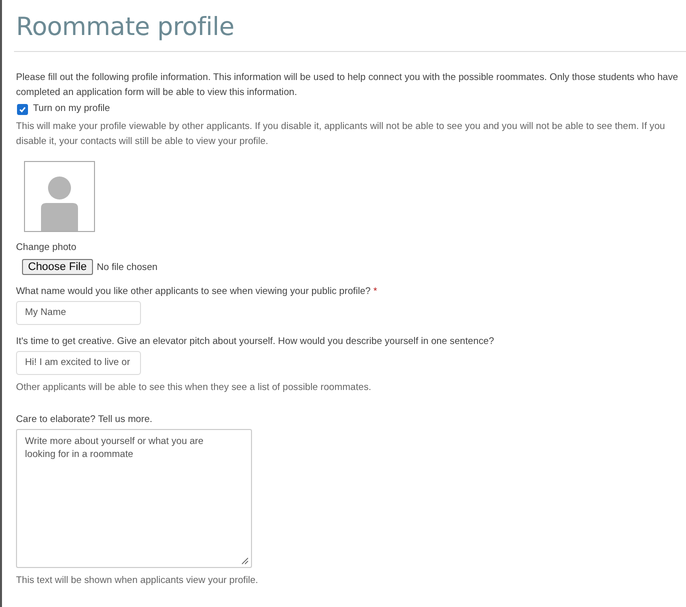 Image resolution: width=686 pixels, height=607 pixels. Describe the element at coordinates (22, 109) in the screenshot. I see `checkbox` at that location.